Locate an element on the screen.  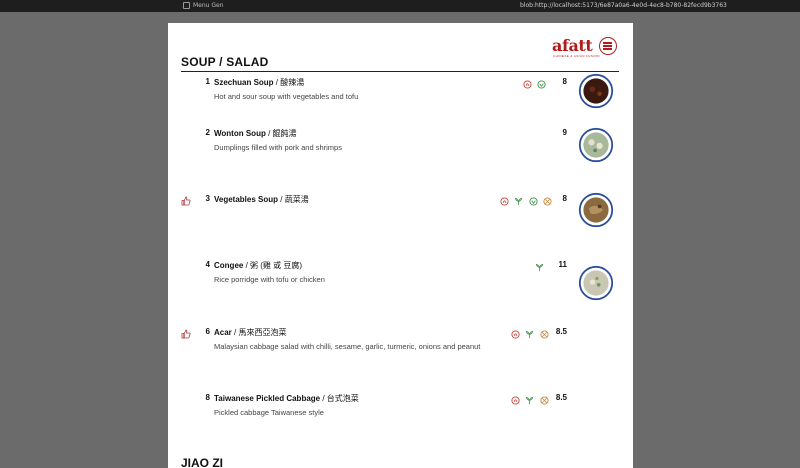
item-name-zh: 酸辣湯 is located at coordinates (292, 82).